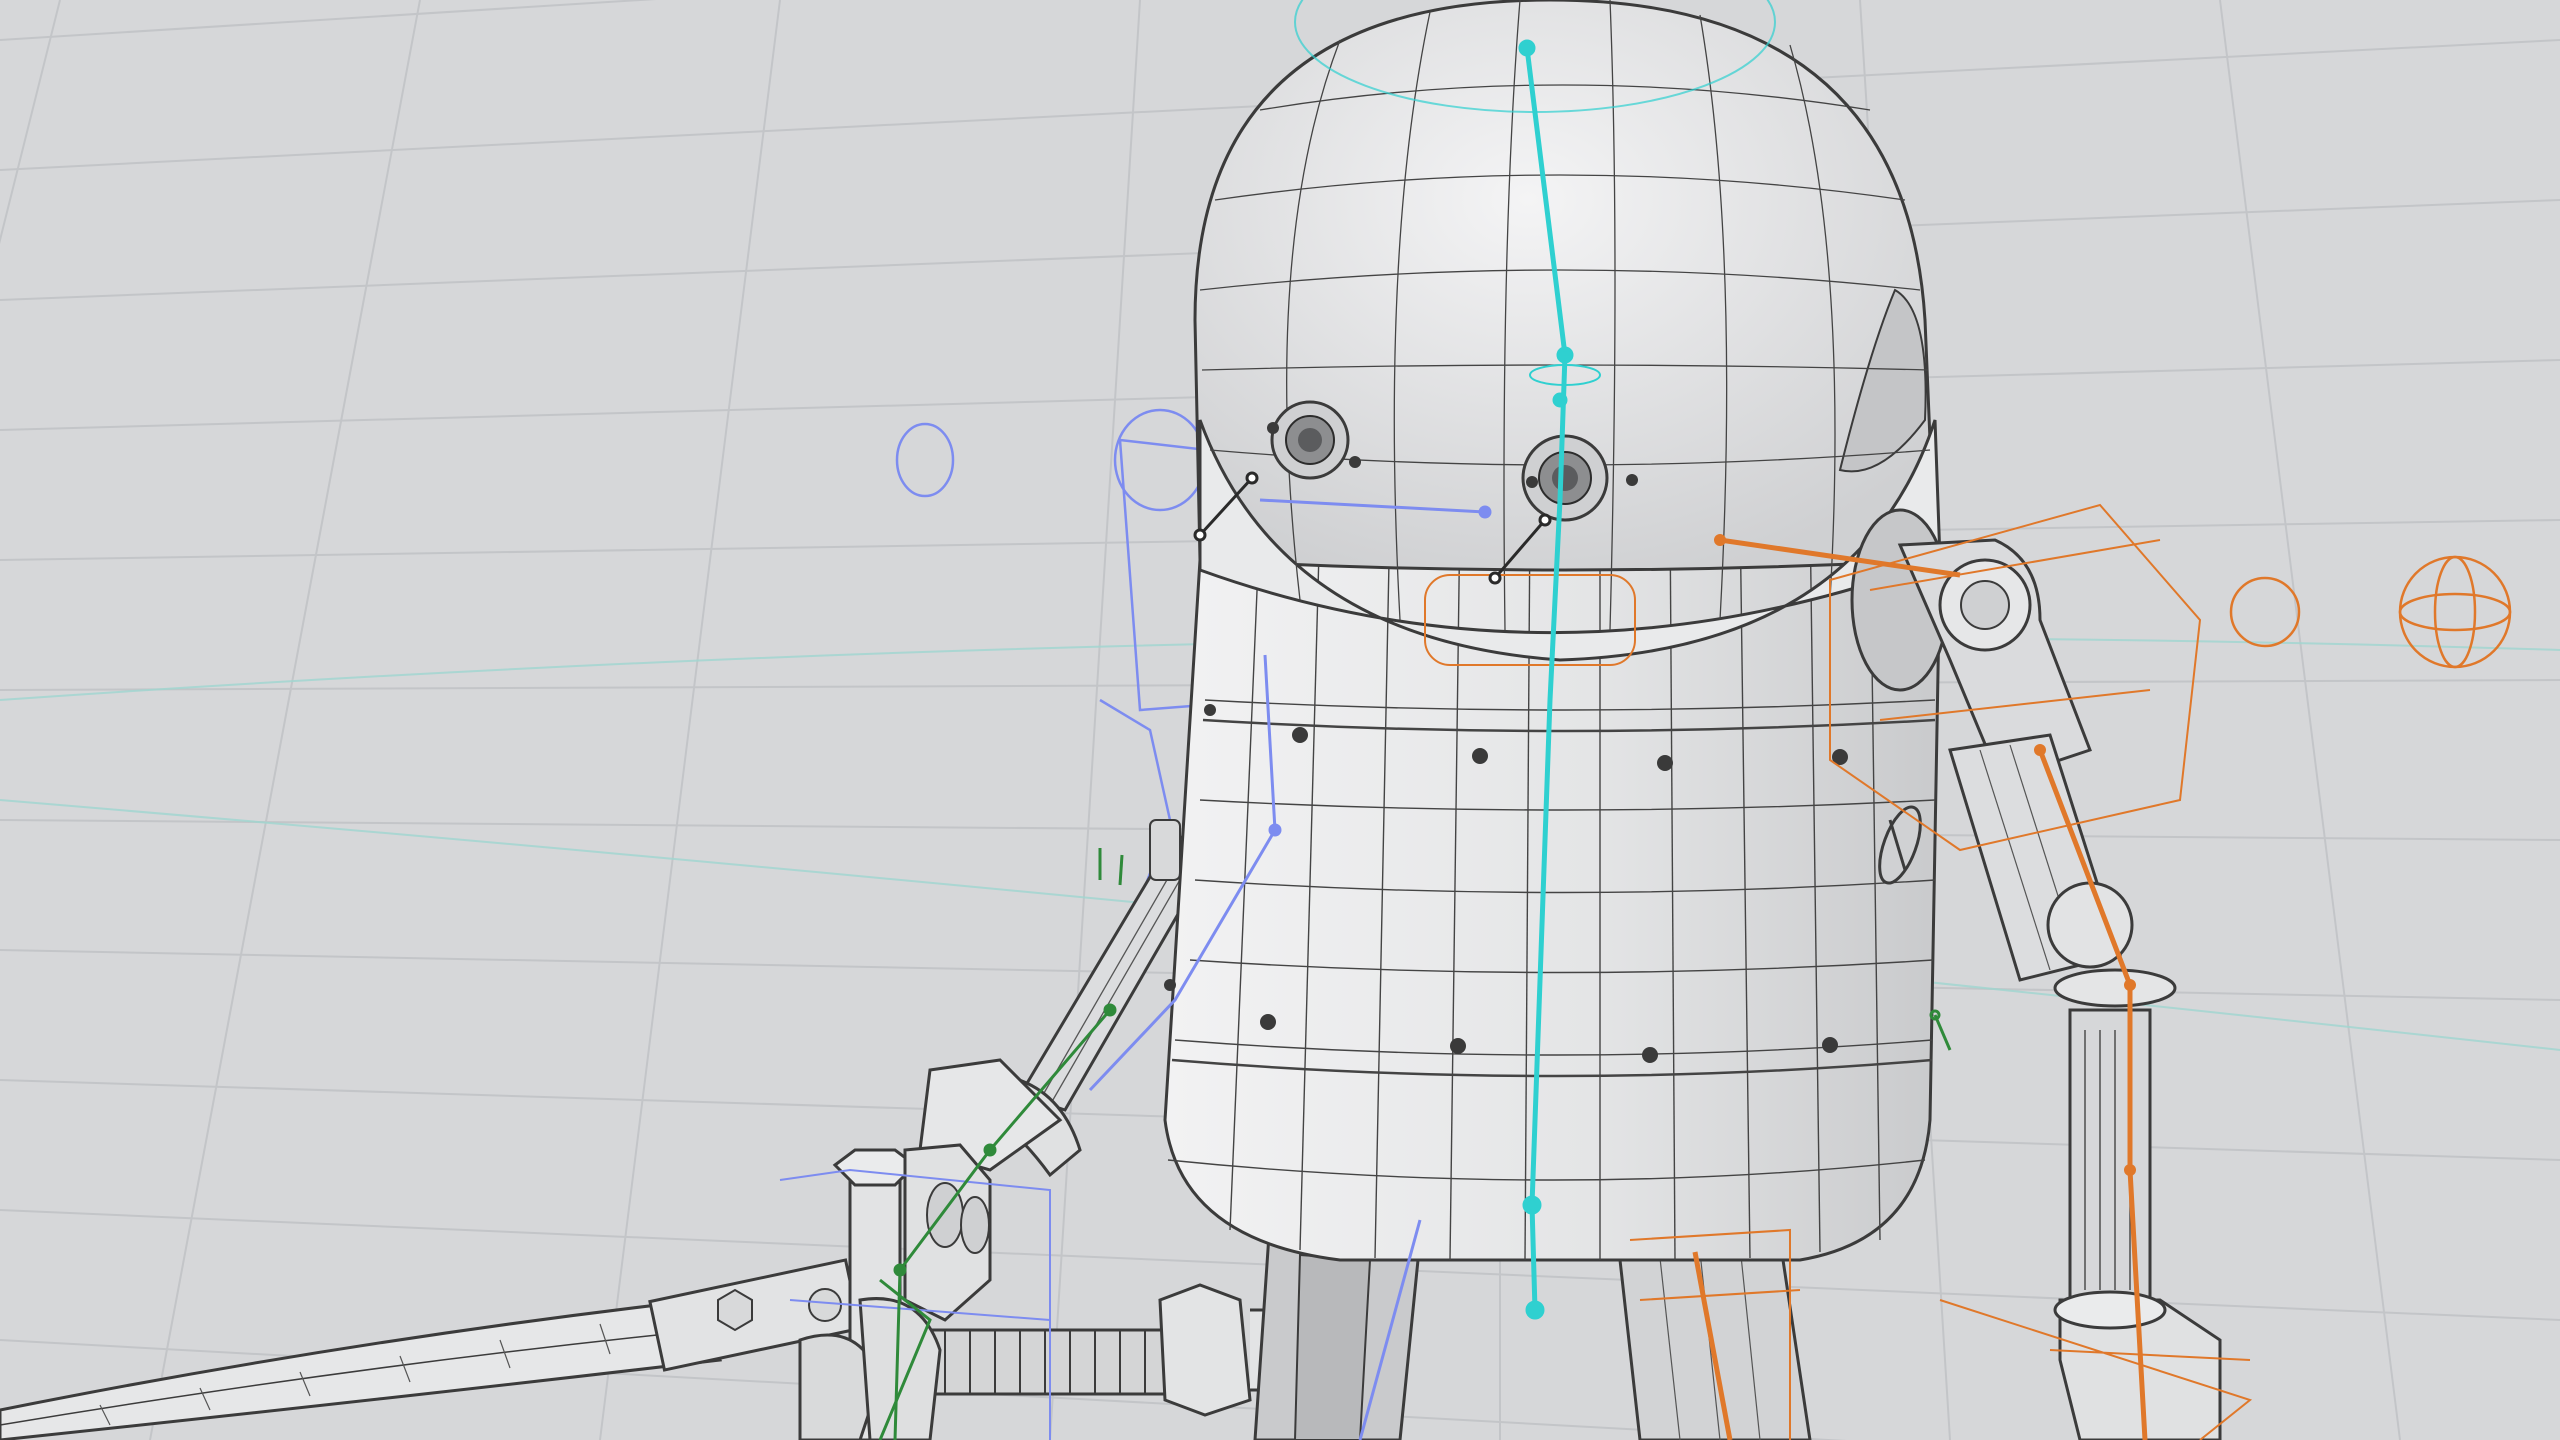  I want to click on robot-head, so click(1567, 331).